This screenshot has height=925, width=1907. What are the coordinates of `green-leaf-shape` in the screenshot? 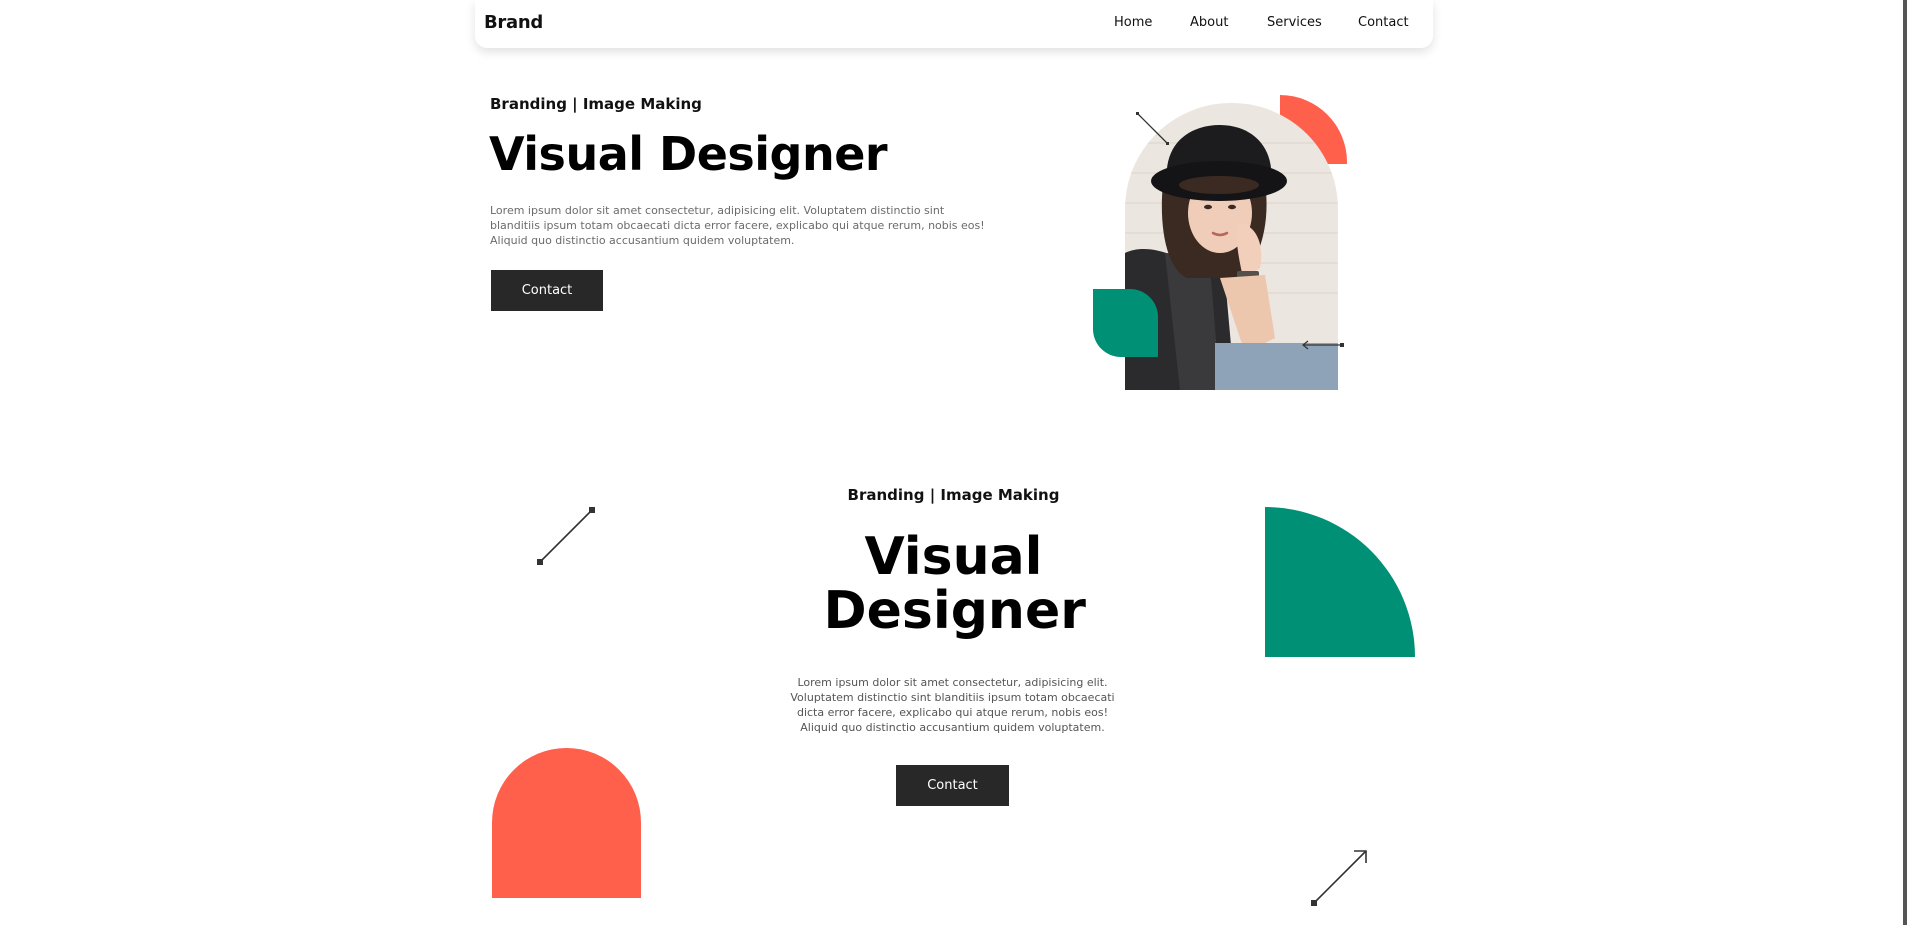 It's located at (1125, 323).